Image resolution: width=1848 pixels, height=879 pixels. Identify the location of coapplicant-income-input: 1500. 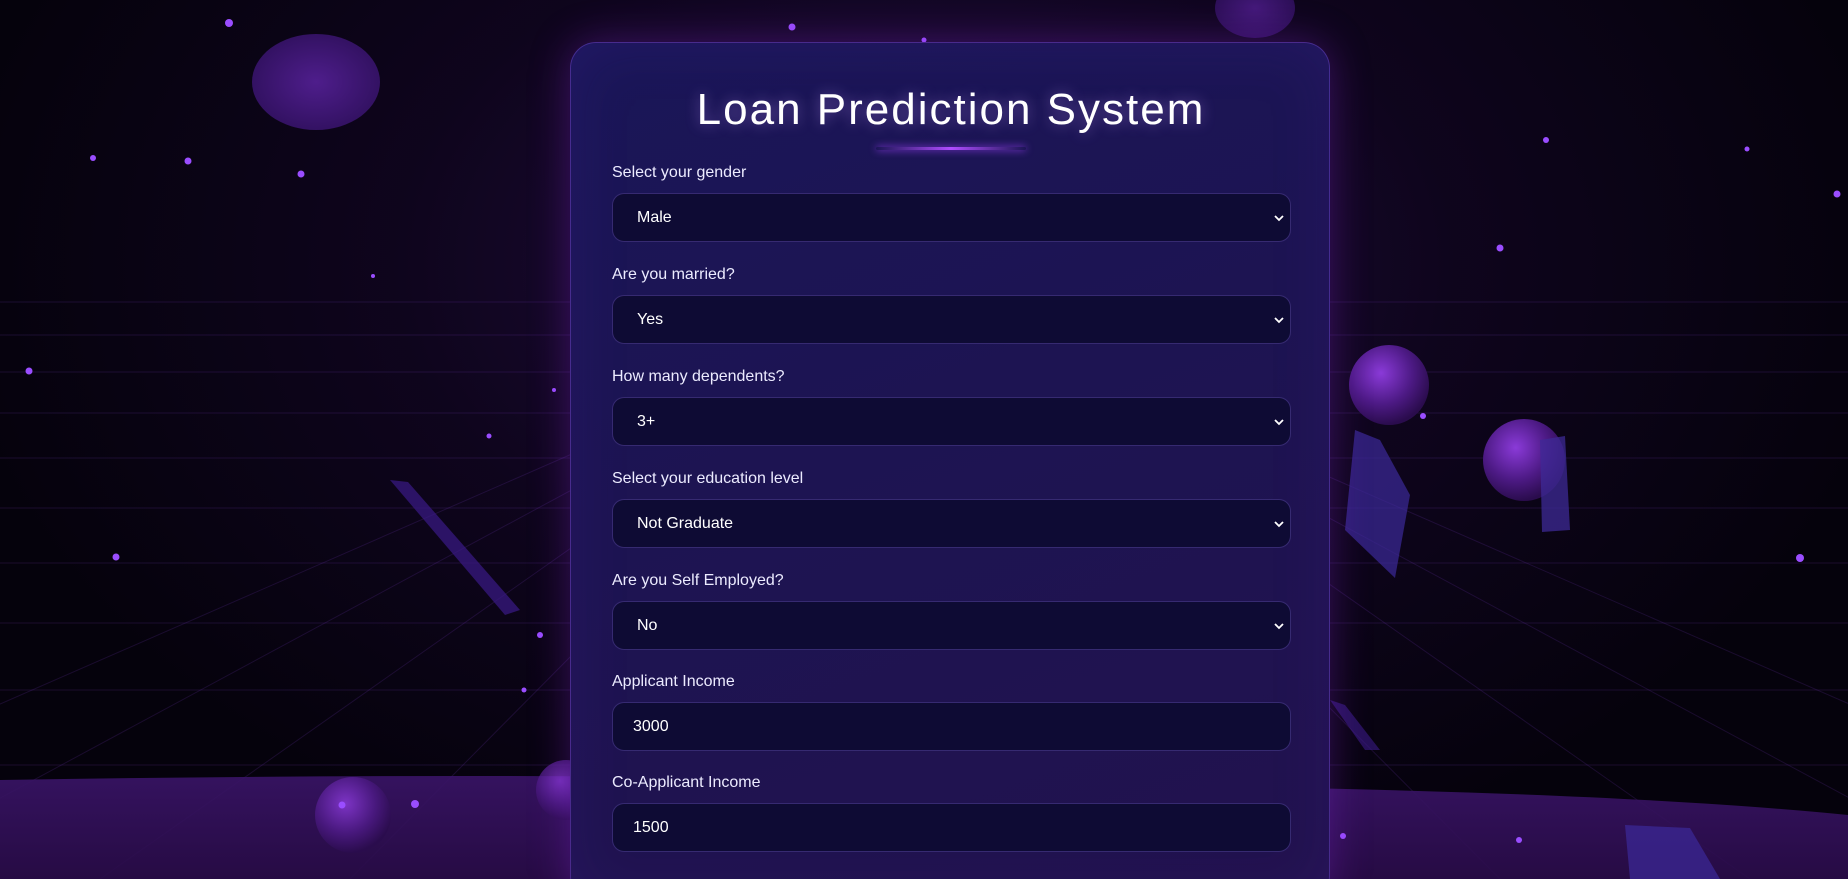
(951, 827).